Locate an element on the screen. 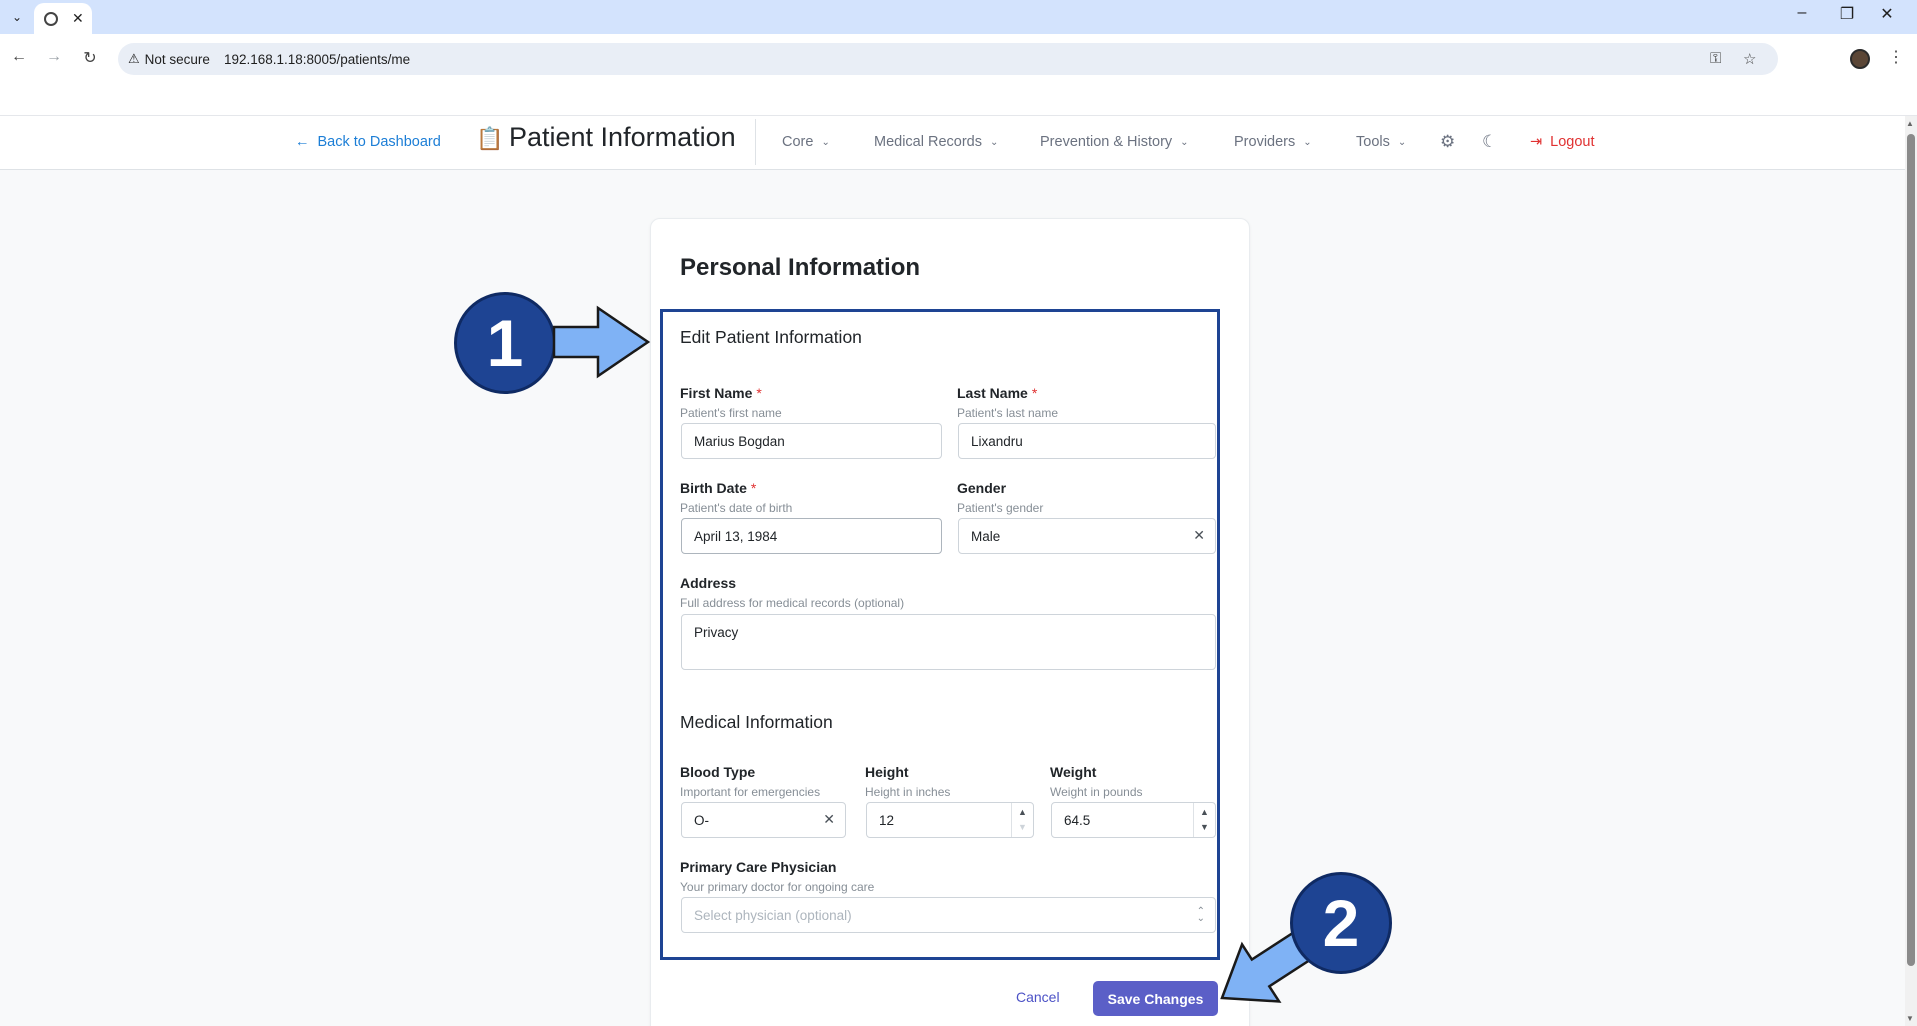  browser-menu-icon: ⋮ is located at coordinates (1896, 57).